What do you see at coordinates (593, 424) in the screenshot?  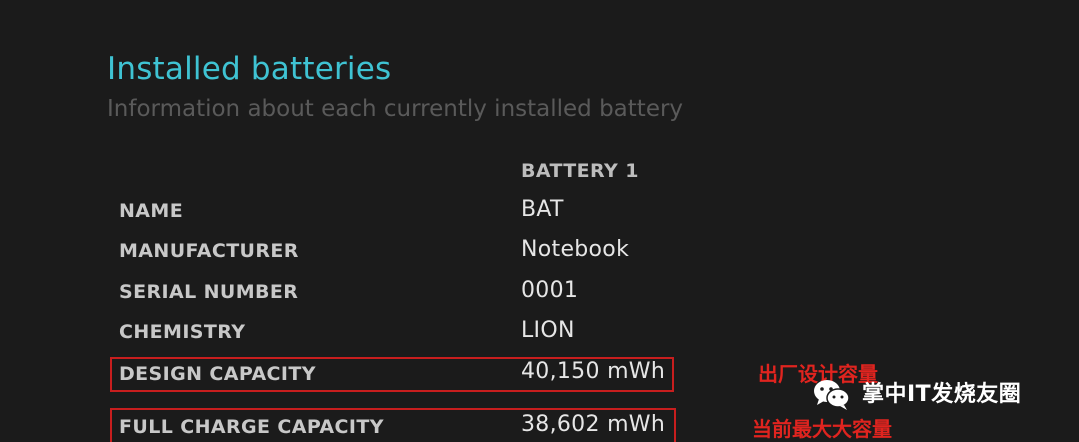 I see `row-value-full-charge-capacity: 38,602 mWh` at bounding box center [593, 424].